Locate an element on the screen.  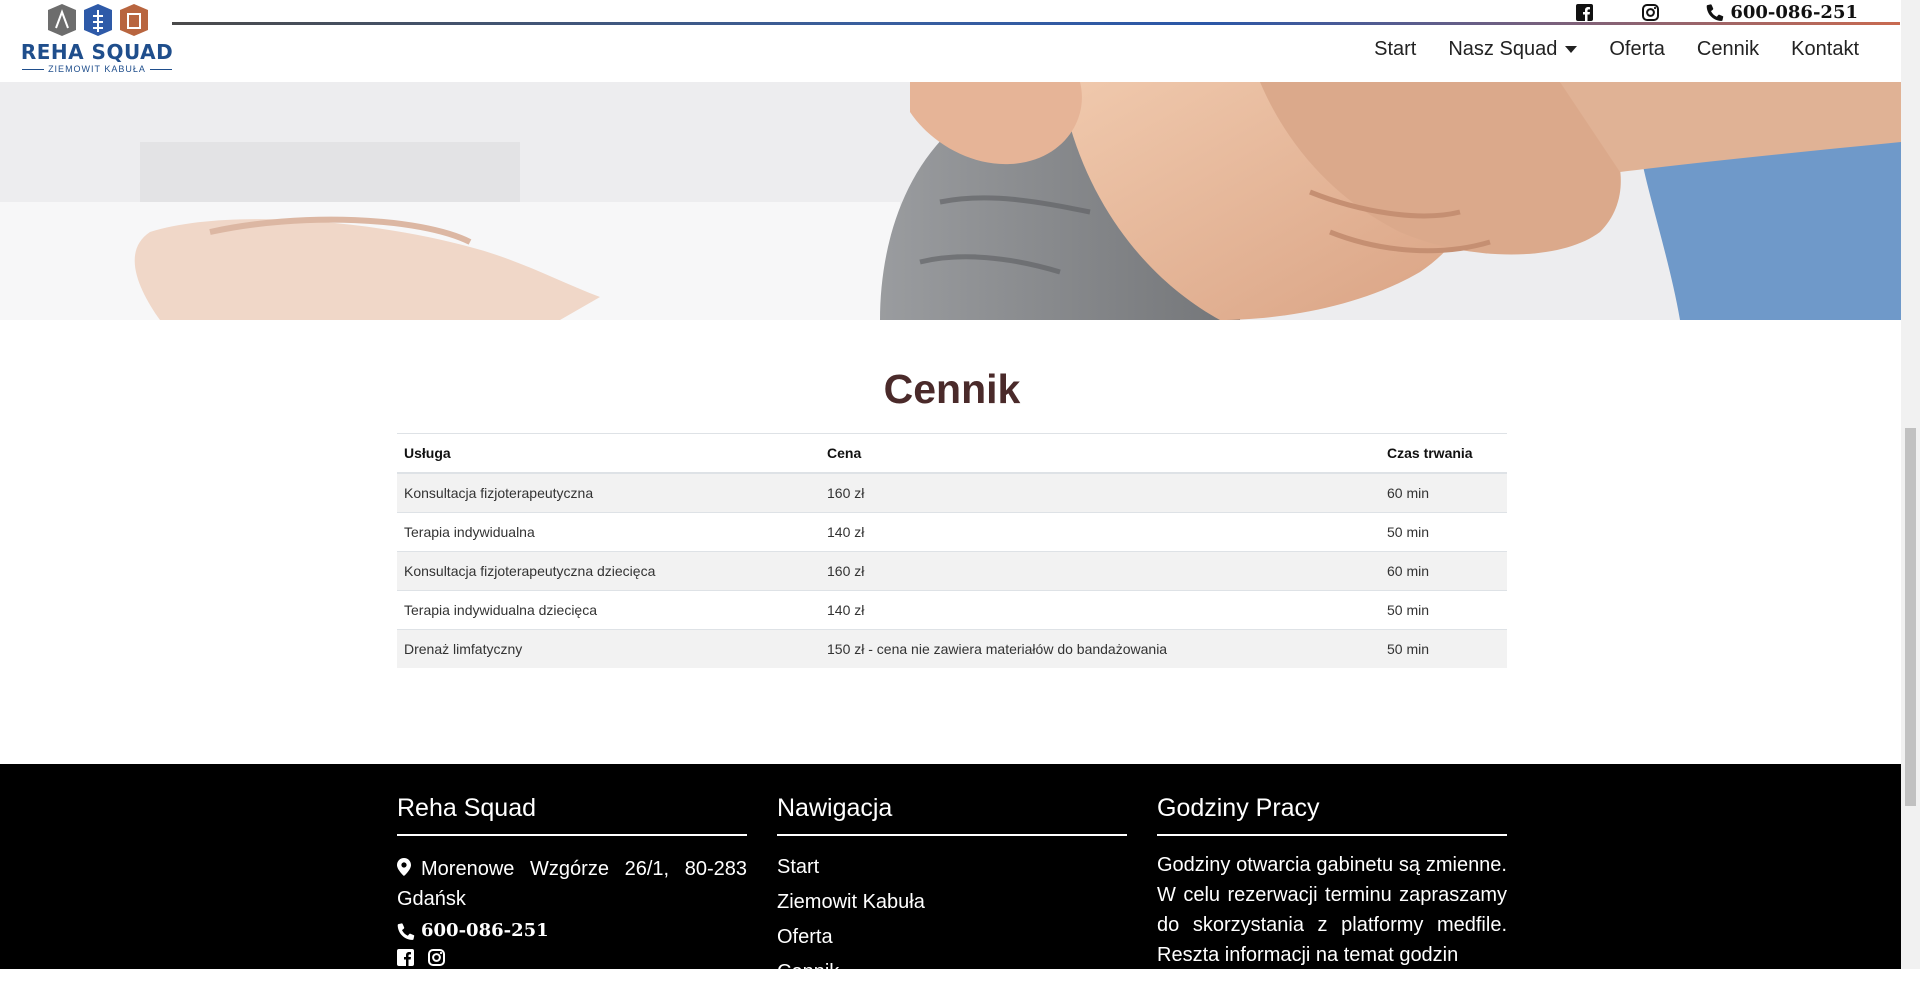
footer-link-ziemowit: Ziemowit Kabuła is located at coordinates (952, 902).